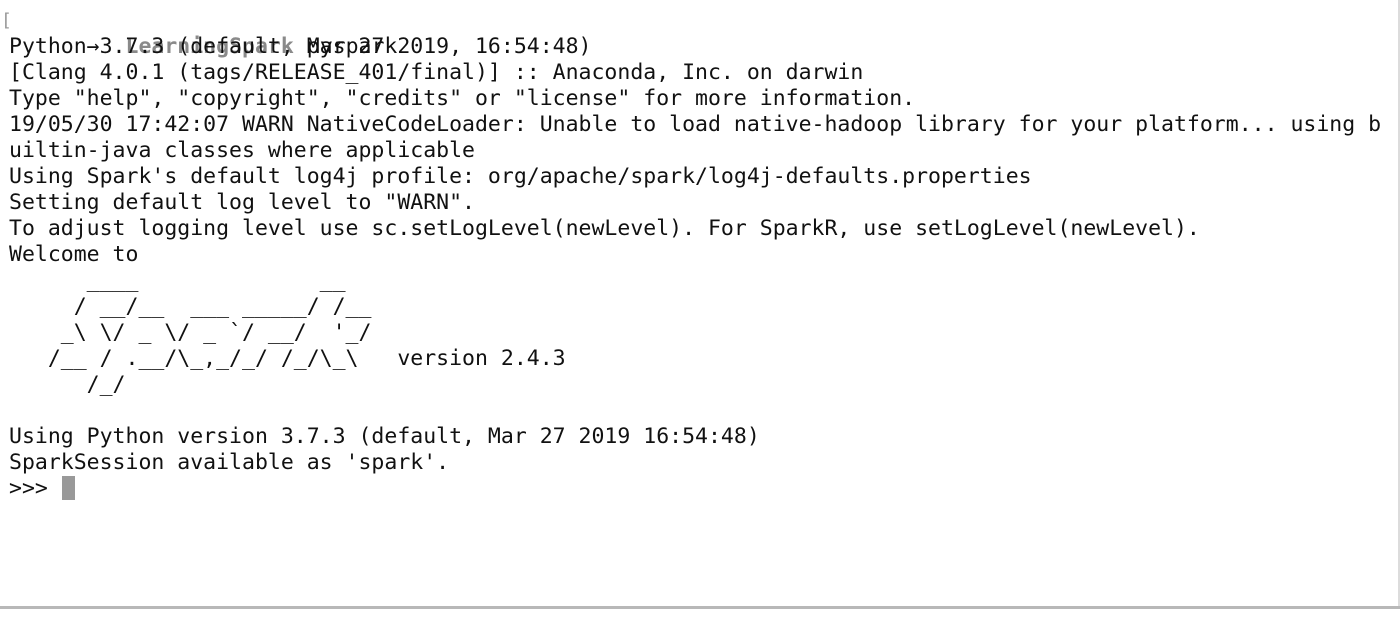  Describe the element at coordinates (695, 33) in the screenshot. I see `prompt-line: → LearningSpark pyspark` at that location.